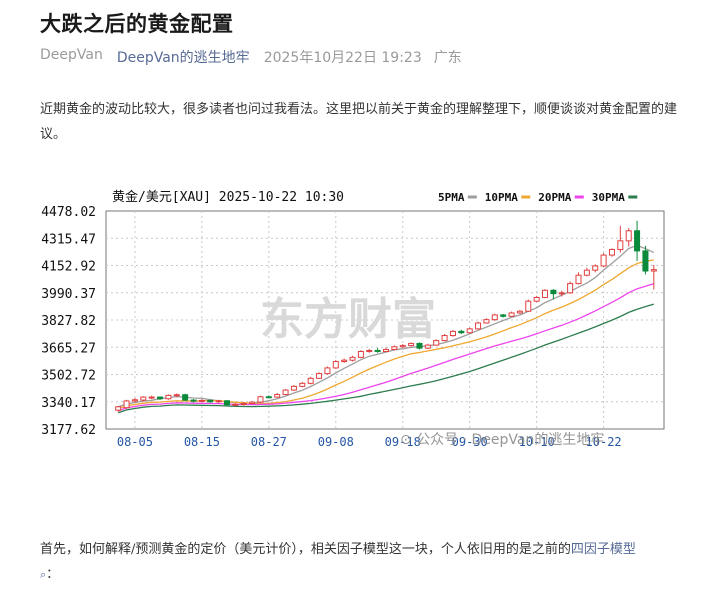  Describe the element at coordinates (502, 440) in the screenshot. I see `caption-watermark: ⊙ 公众号 · DeepVan的逃生地牢` at that location.